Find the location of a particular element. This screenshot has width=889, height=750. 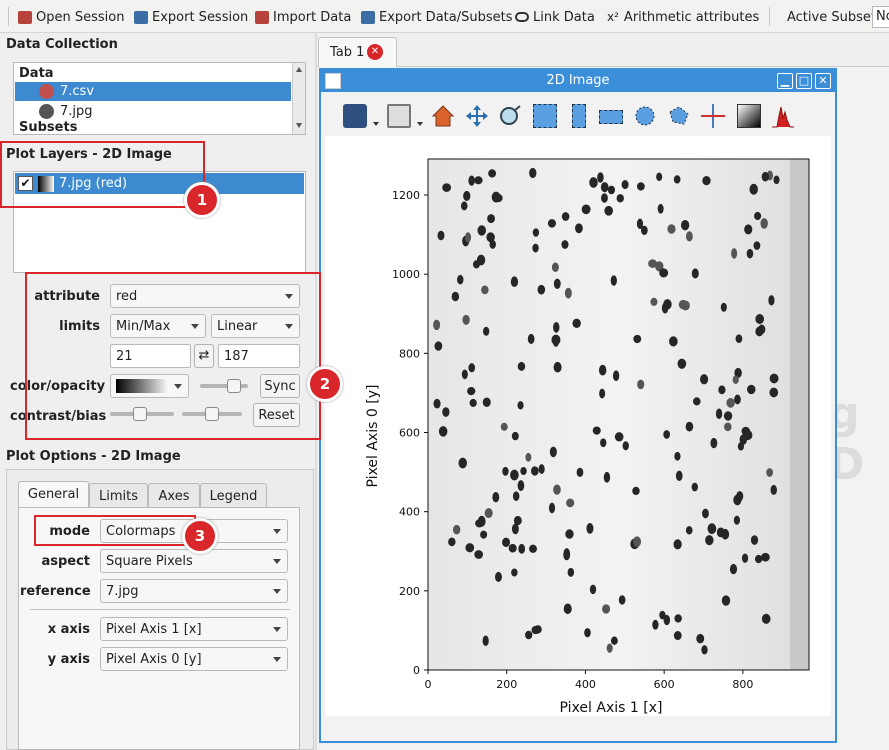

viewer-title-bar: 2D Image ▁ □ ✕ is located at coordinates (578, 81).